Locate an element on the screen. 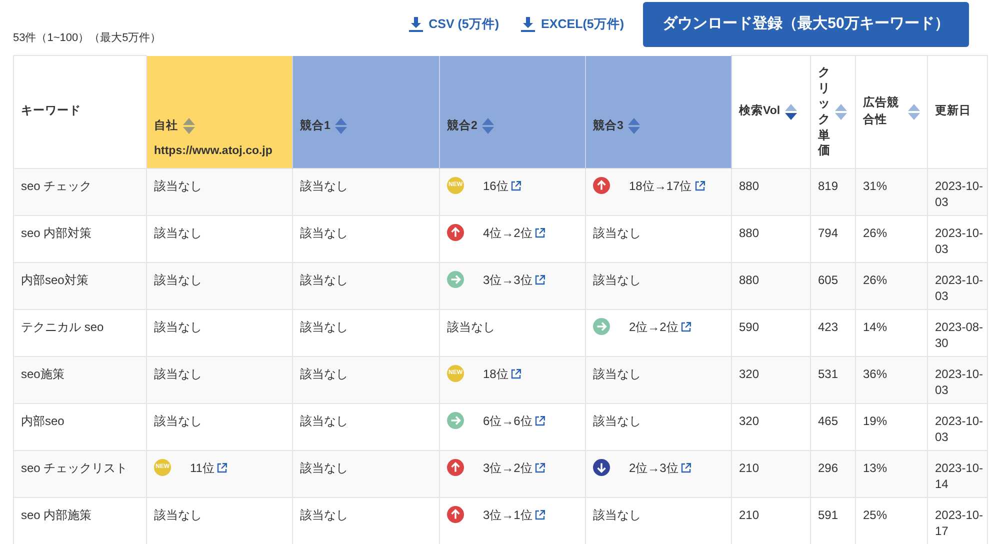  rank-text: 6位→6位 is located at coordinates (507, 420).